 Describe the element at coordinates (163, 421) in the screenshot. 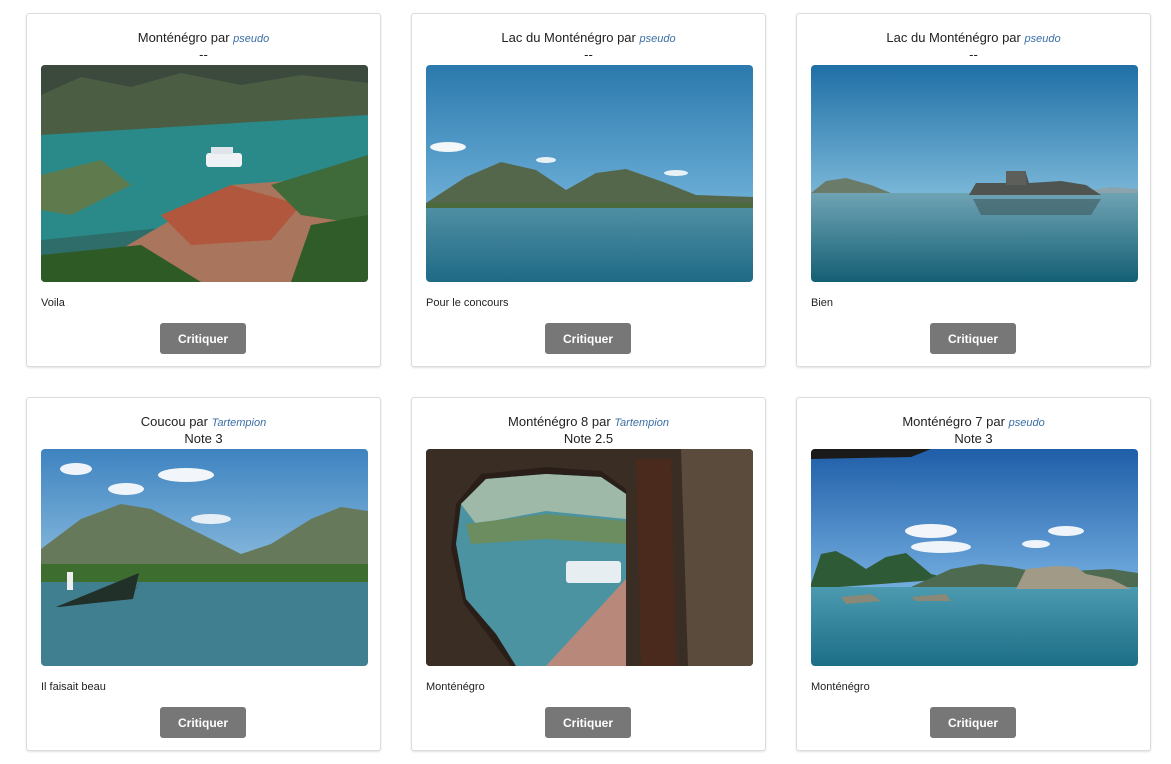

I see `photo-title: Coucou` at that location.